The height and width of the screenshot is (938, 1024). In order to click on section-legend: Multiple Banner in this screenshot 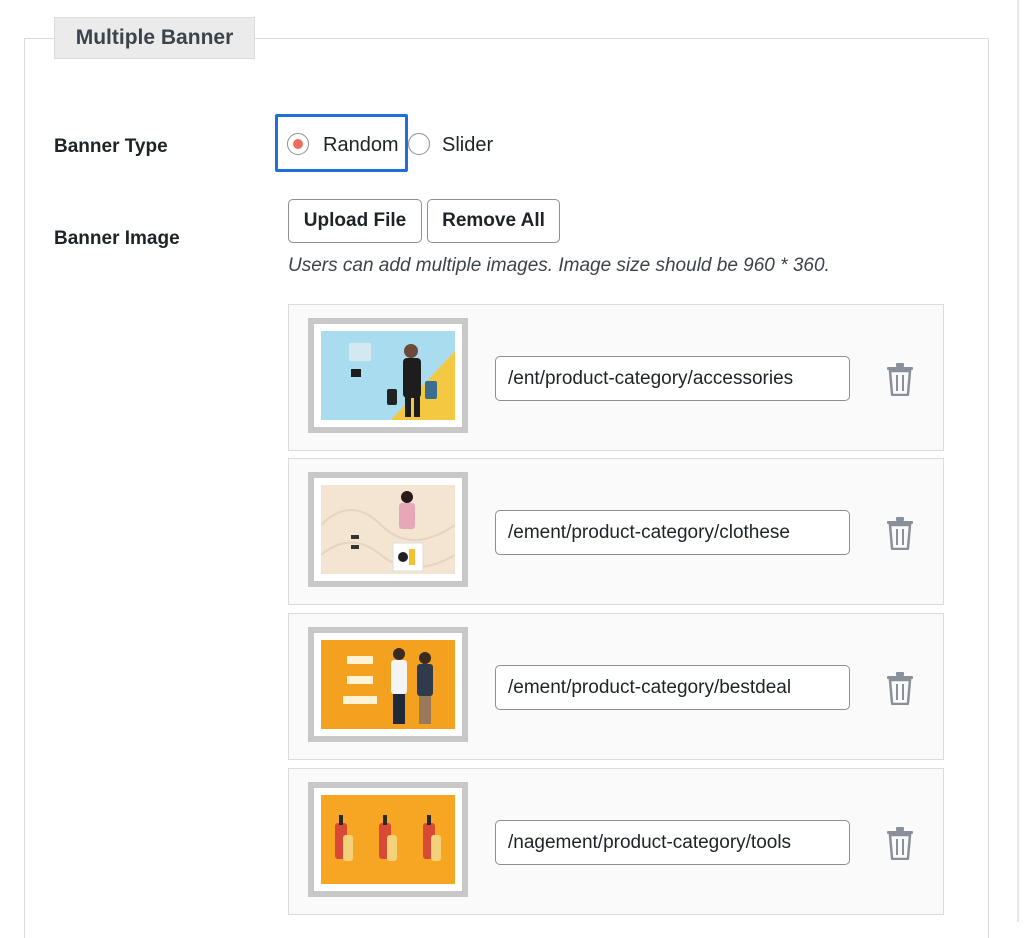, I will do `click(154, 38)`.